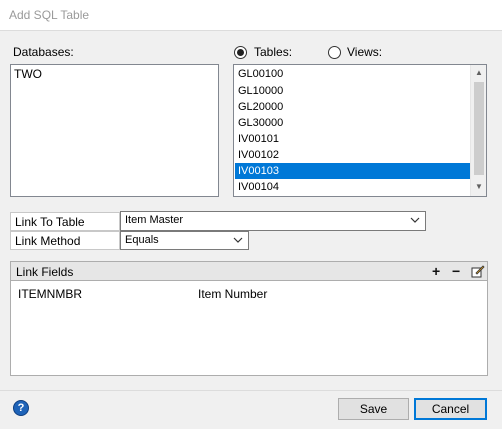  Describe the element at coordinates (436, 271) in the screenshot. I see `add-icon: +` at that location.